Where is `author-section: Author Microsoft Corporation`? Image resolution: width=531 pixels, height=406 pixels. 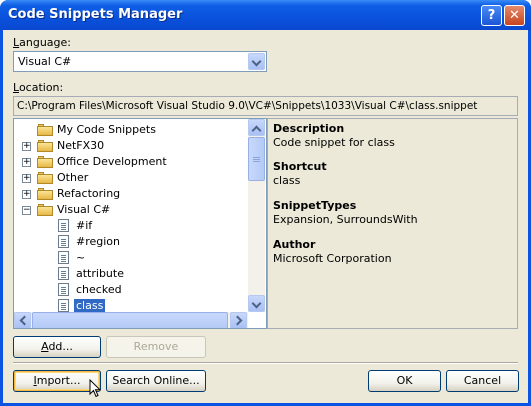
author-section: Author Microsoft Corporation is located at coordinates (332, 251).